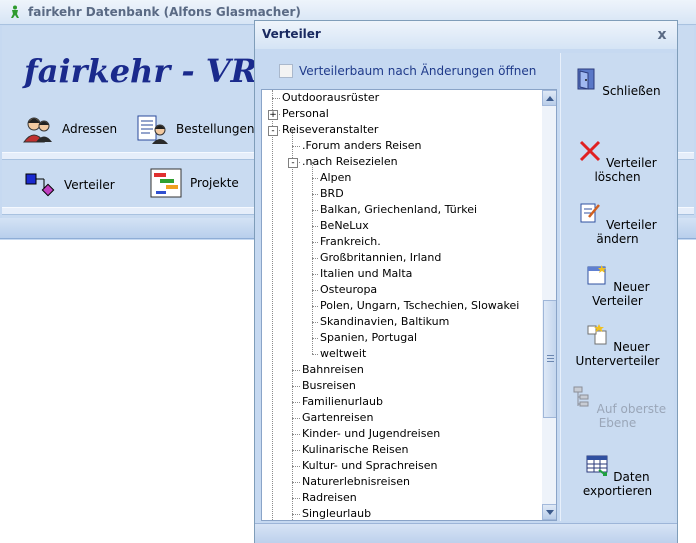  Describe the element at coordinates (336, 513) in the screenshot. I see `tree-item: Singleurlaub` at that location.